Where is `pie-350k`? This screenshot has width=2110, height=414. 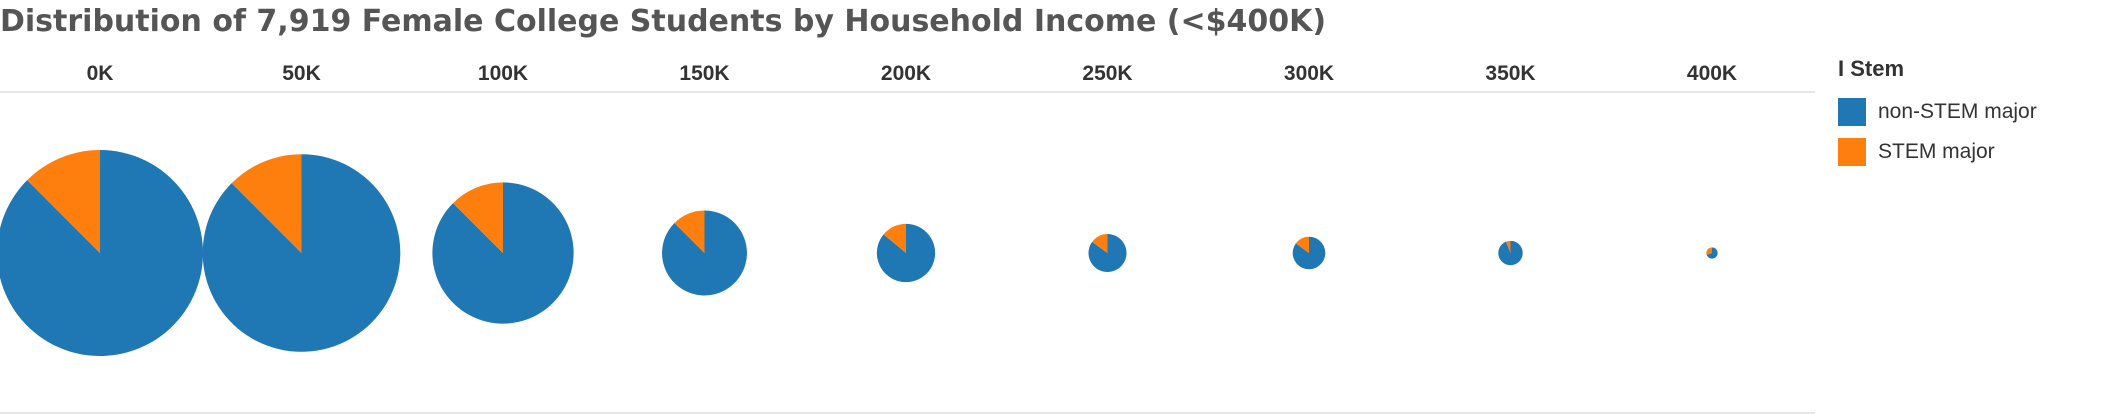
pie-350k is located at coordinates (1510, 253).